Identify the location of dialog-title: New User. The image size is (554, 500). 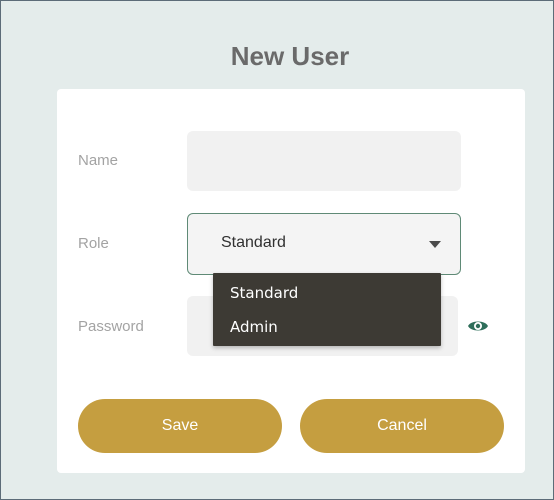
(290, 56).